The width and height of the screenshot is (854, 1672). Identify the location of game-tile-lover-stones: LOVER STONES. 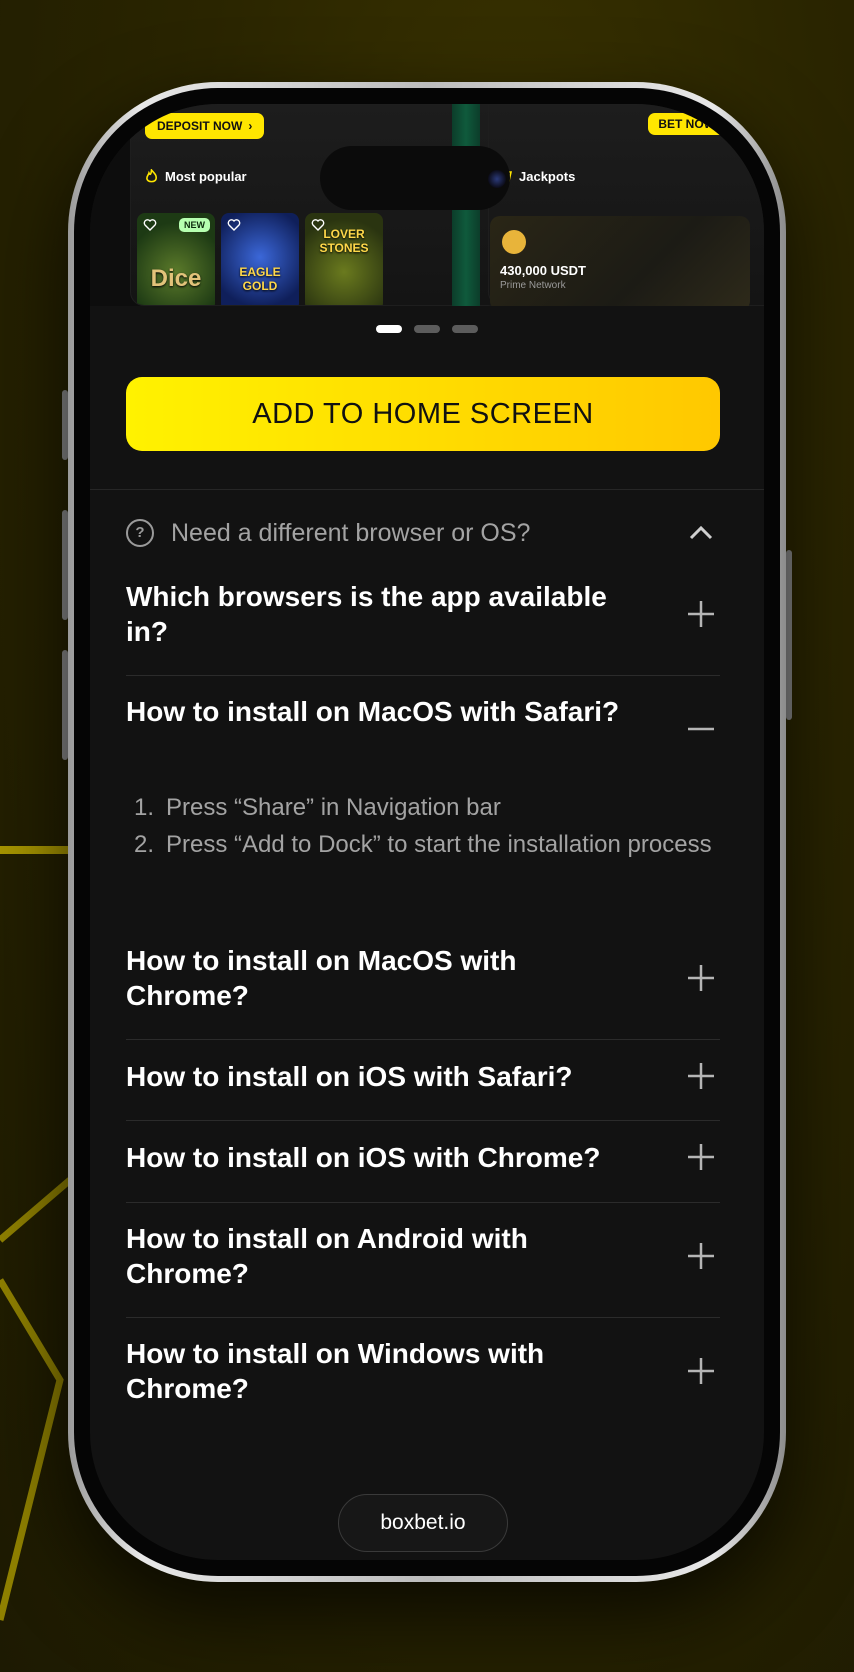
(344, 259).